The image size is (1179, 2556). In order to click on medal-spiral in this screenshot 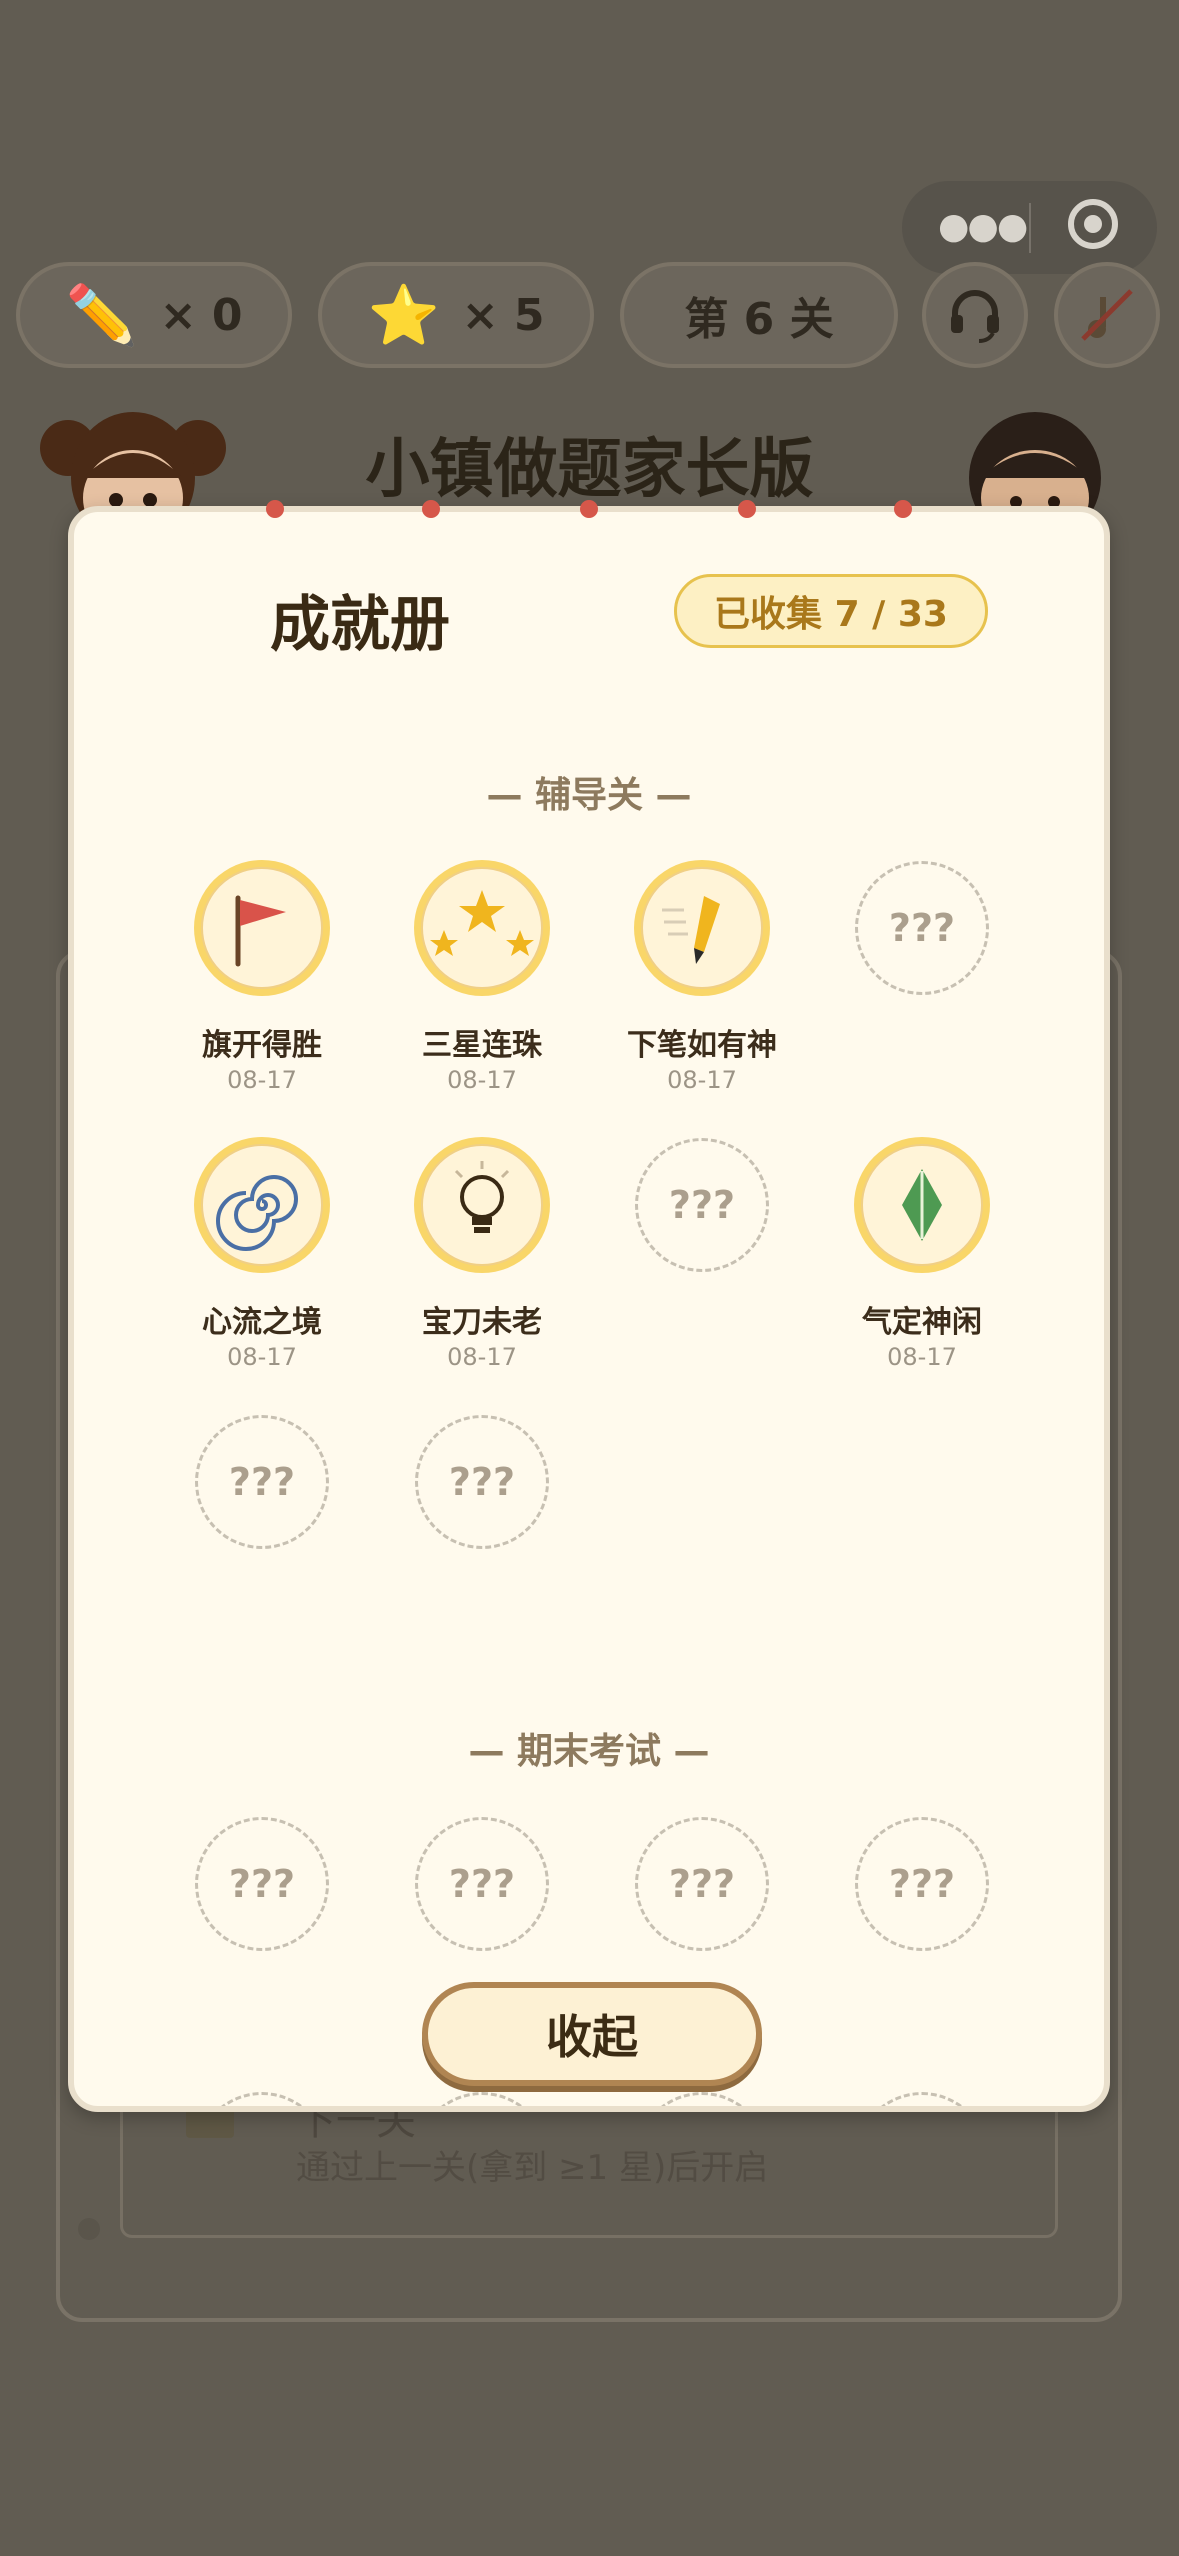, I will do `click(262, 1205)`.